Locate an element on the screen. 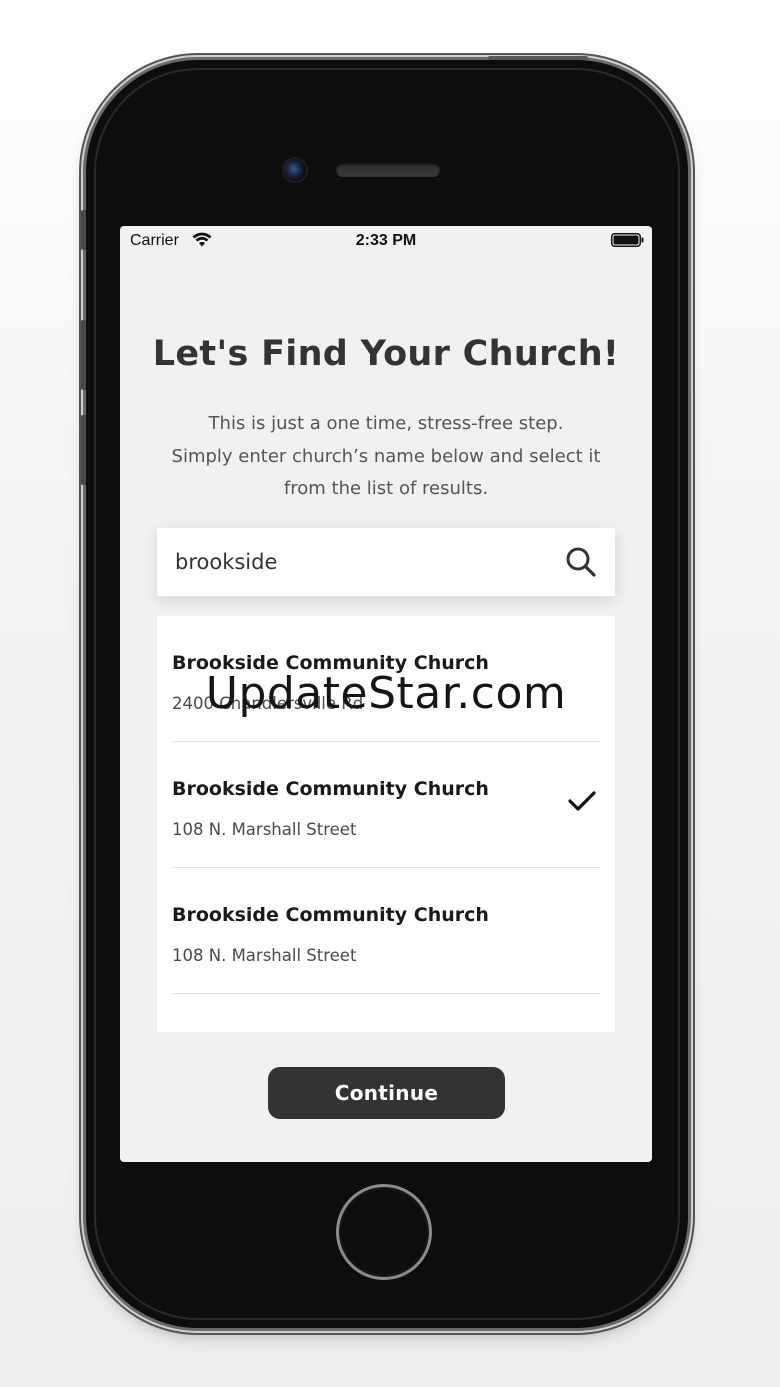 The width and height of the screenshot is (780, 1387). church-address: 2400 Chandlersville Rd is located at coordinates (268, 703).